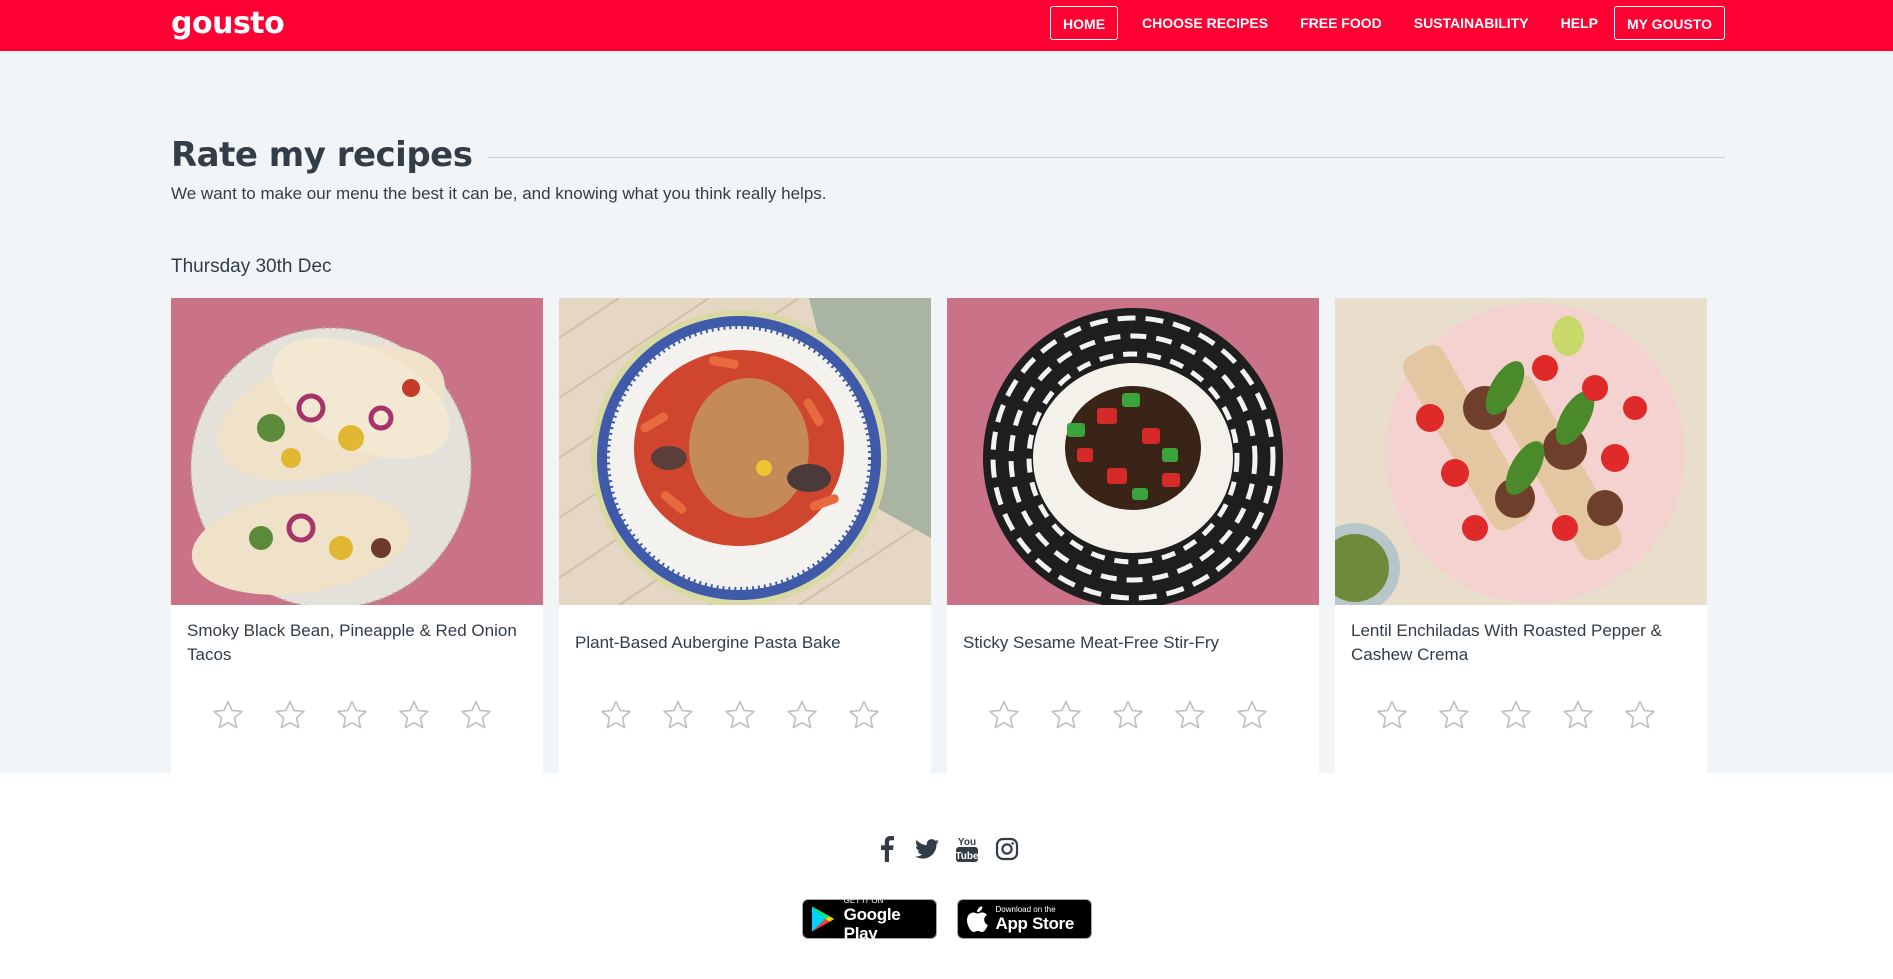 Image resolution: width=1893 pixels, height=979 pixels. Describe the element at coordinates (1669, 23) in the screenshot. I see `nav-my-gousto-button: MY GOUSTO` at that location.